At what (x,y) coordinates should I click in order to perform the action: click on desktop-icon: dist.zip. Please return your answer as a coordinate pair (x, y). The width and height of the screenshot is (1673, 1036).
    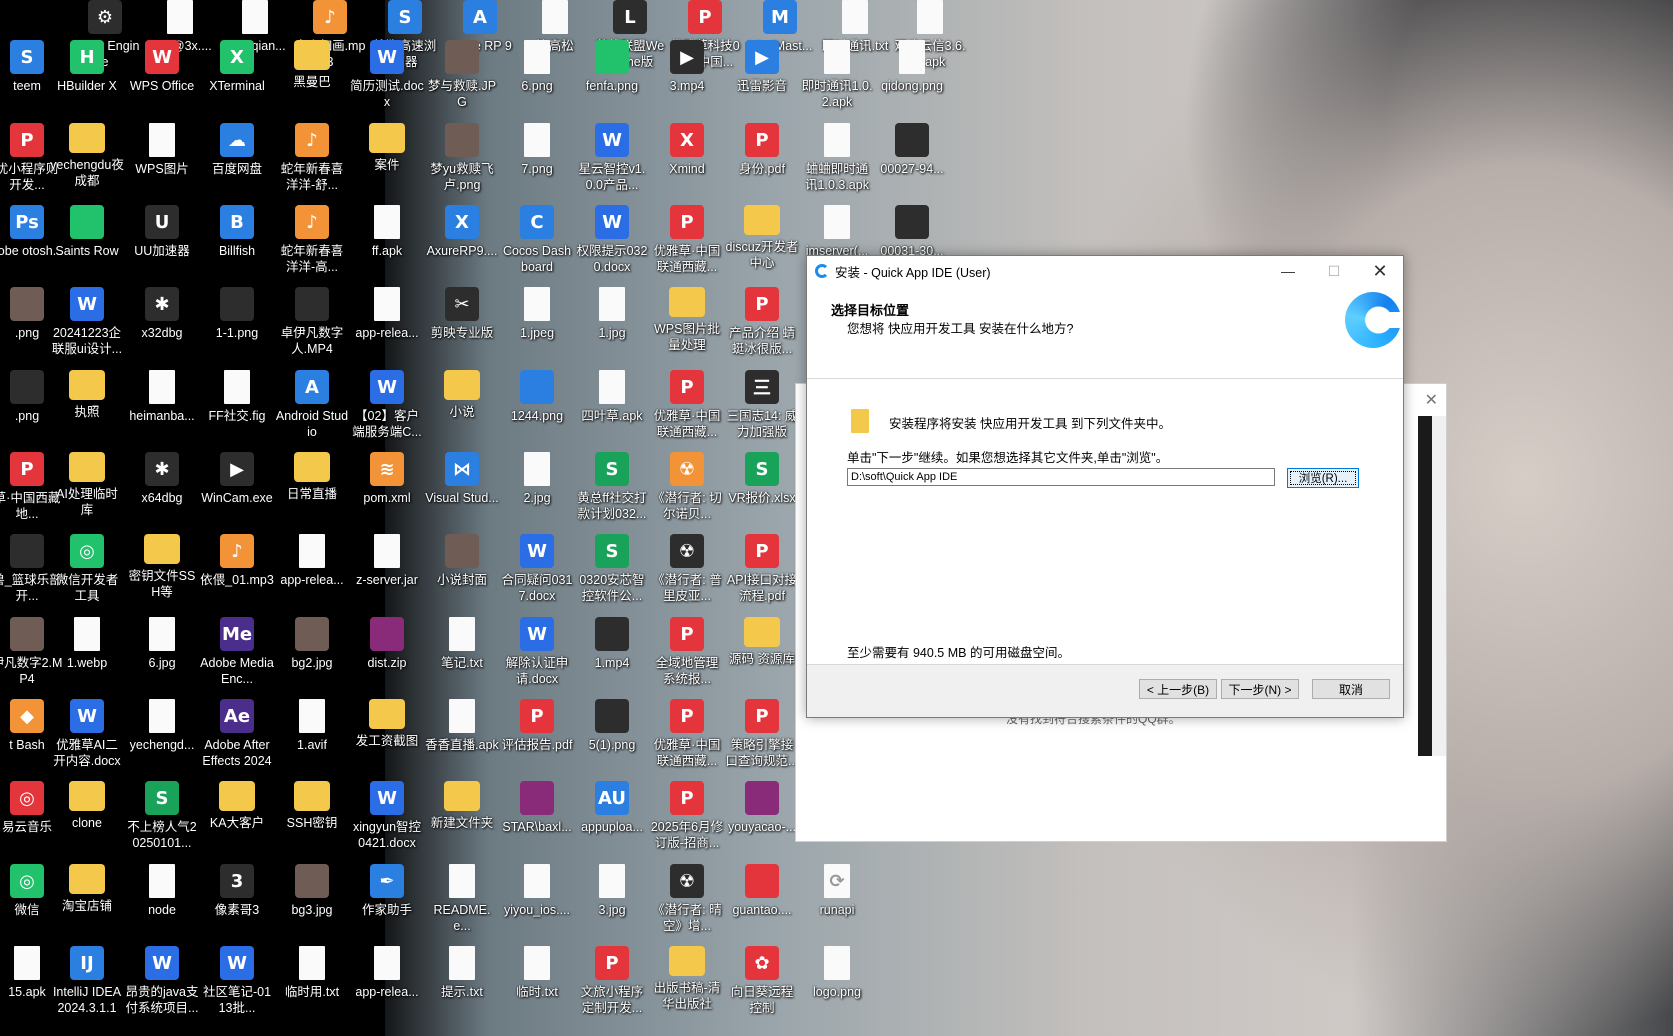
    Looking at the image, I should click on (387, 644).